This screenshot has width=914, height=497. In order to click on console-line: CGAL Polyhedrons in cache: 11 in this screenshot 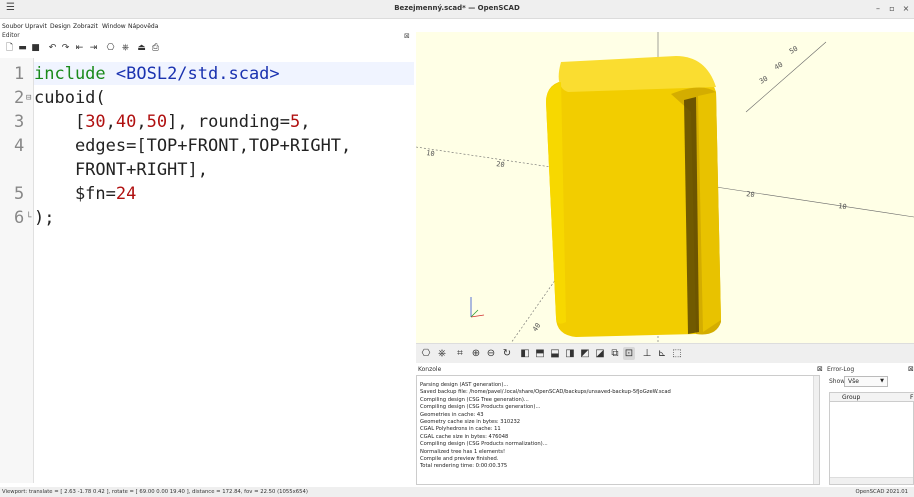, I will do `click(460, 429)`.